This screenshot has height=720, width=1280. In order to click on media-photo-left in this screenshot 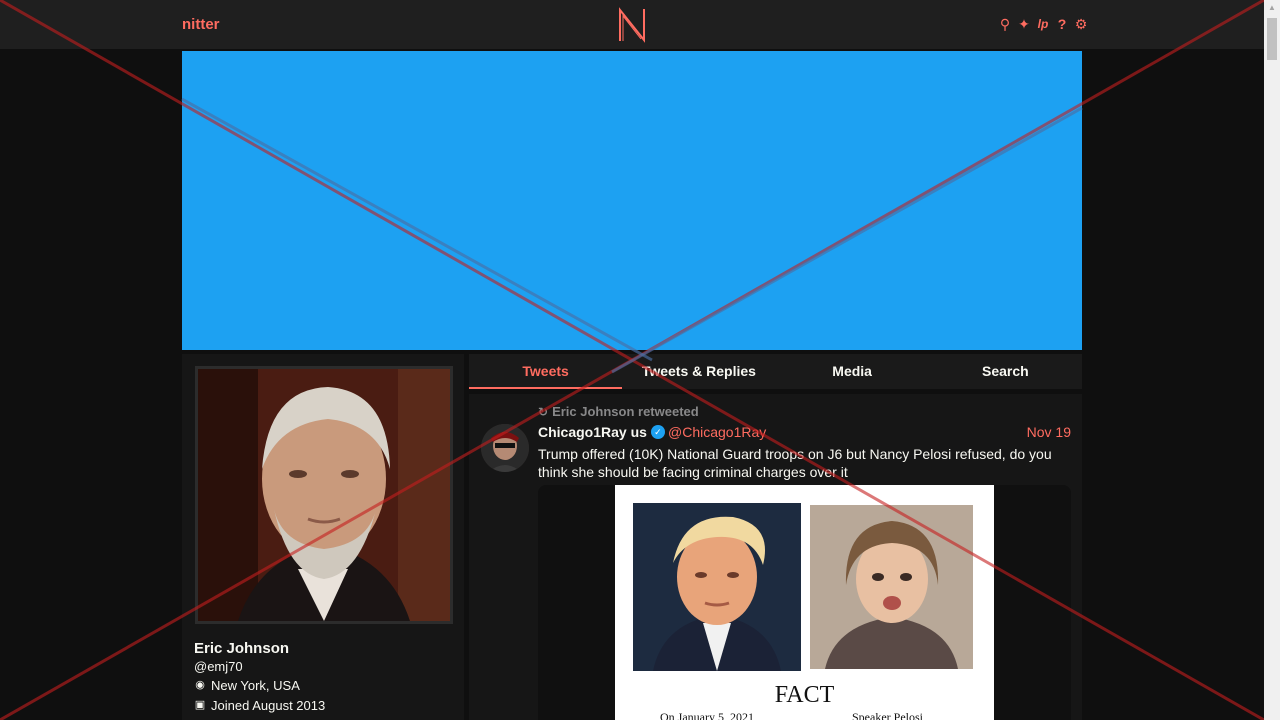, I will do `click(717, 587)`.